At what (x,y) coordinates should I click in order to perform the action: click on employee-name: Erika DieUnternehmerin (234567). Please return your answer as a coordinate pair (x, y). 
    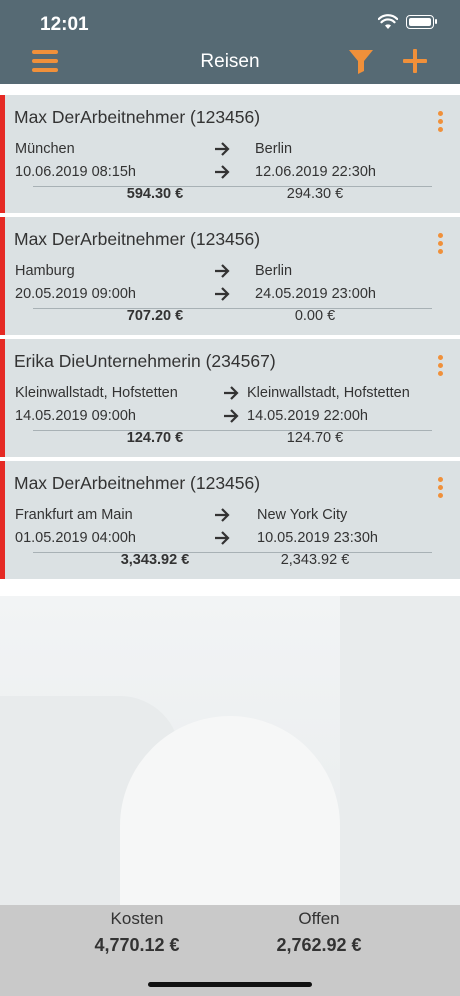
    Looking at the image, I should click on (145, 361).